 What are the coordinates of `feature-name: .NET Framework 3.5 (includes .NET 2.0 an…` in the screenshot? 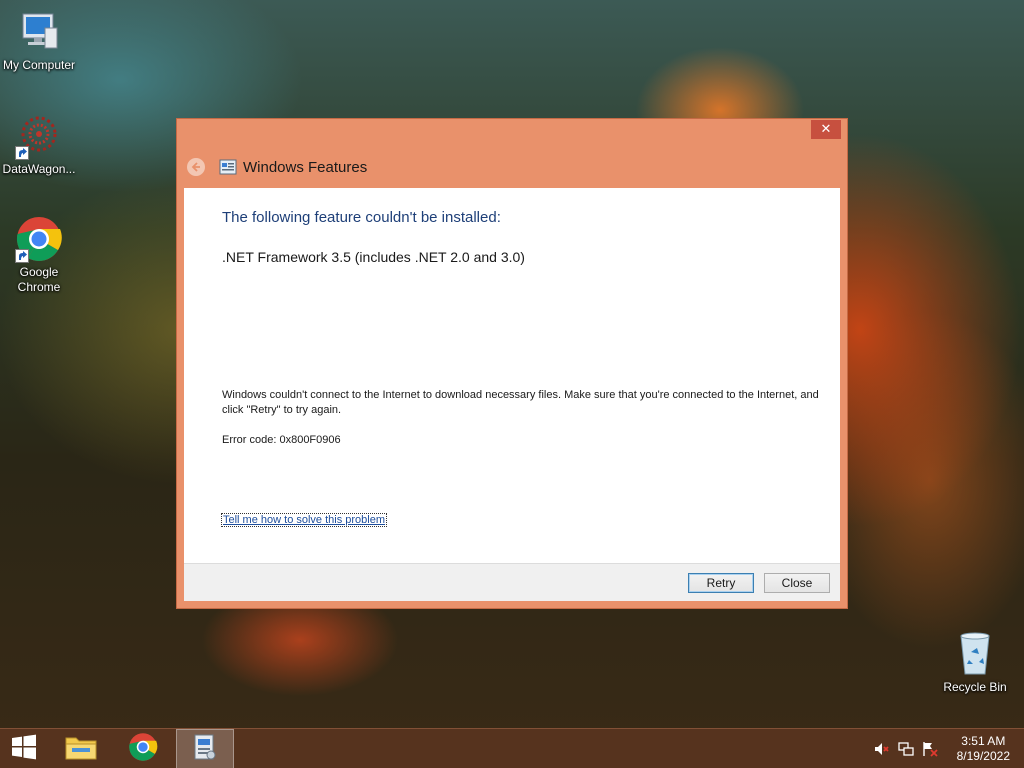 It's located at (373, 257).